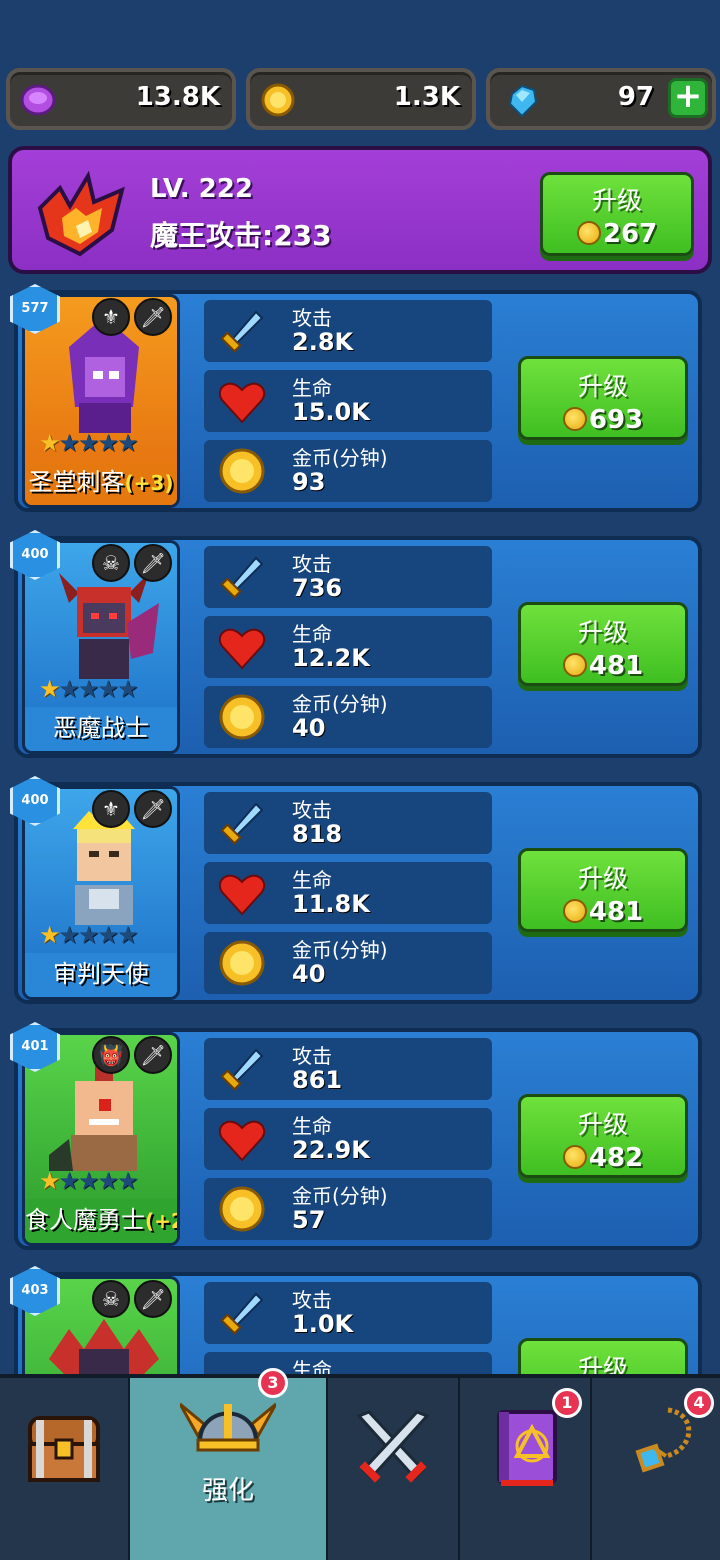  I want to click on hero-bonus: (+3), so click(149, 483).